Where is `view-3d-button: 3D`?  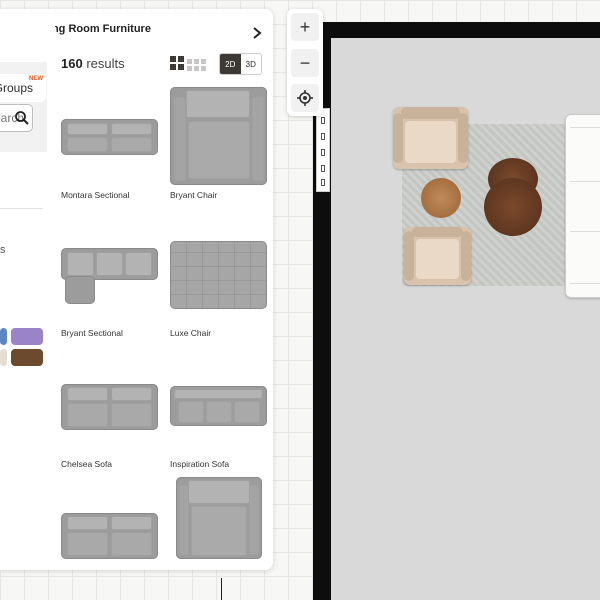
view-3d-button: 3D is located at coordinates (251, 64).